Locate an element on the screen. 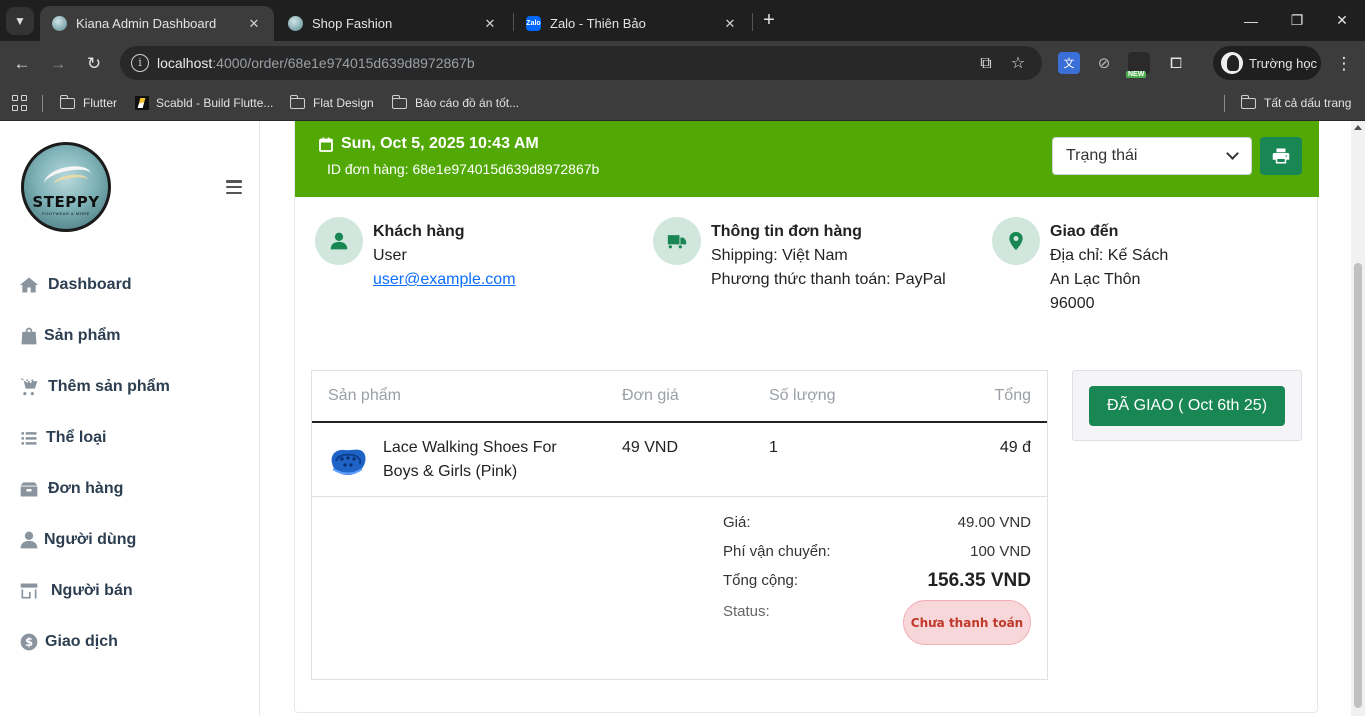 The image size is (1365, 716). bookmark-flat-design: Flat Design is located at coordinates (331, 103).